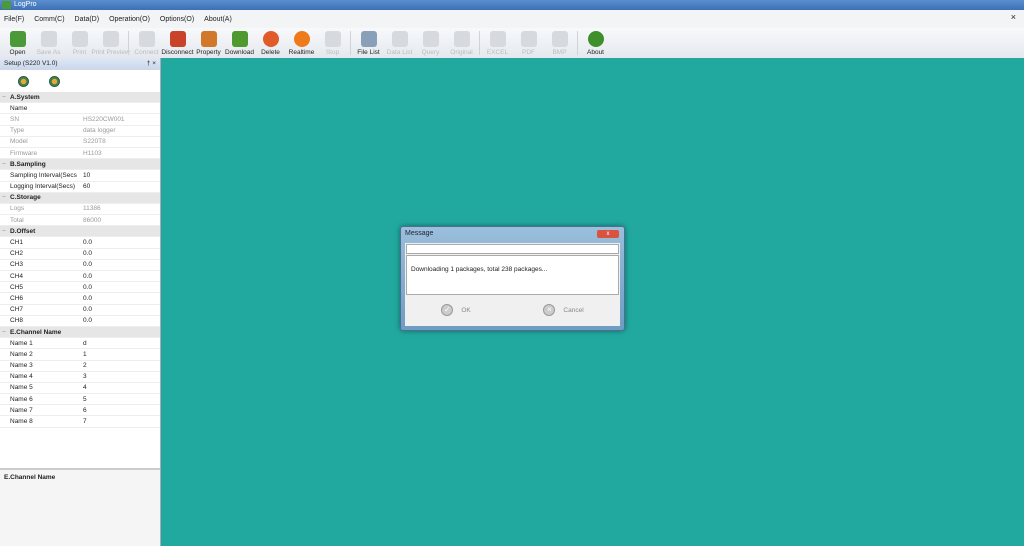 The height and width of the screenshot is (546, 1024). What do you see at coordinates (1013, 17) in the screenshot?
I see `close-window-icon: ×` at bounding box center [1013, 17].